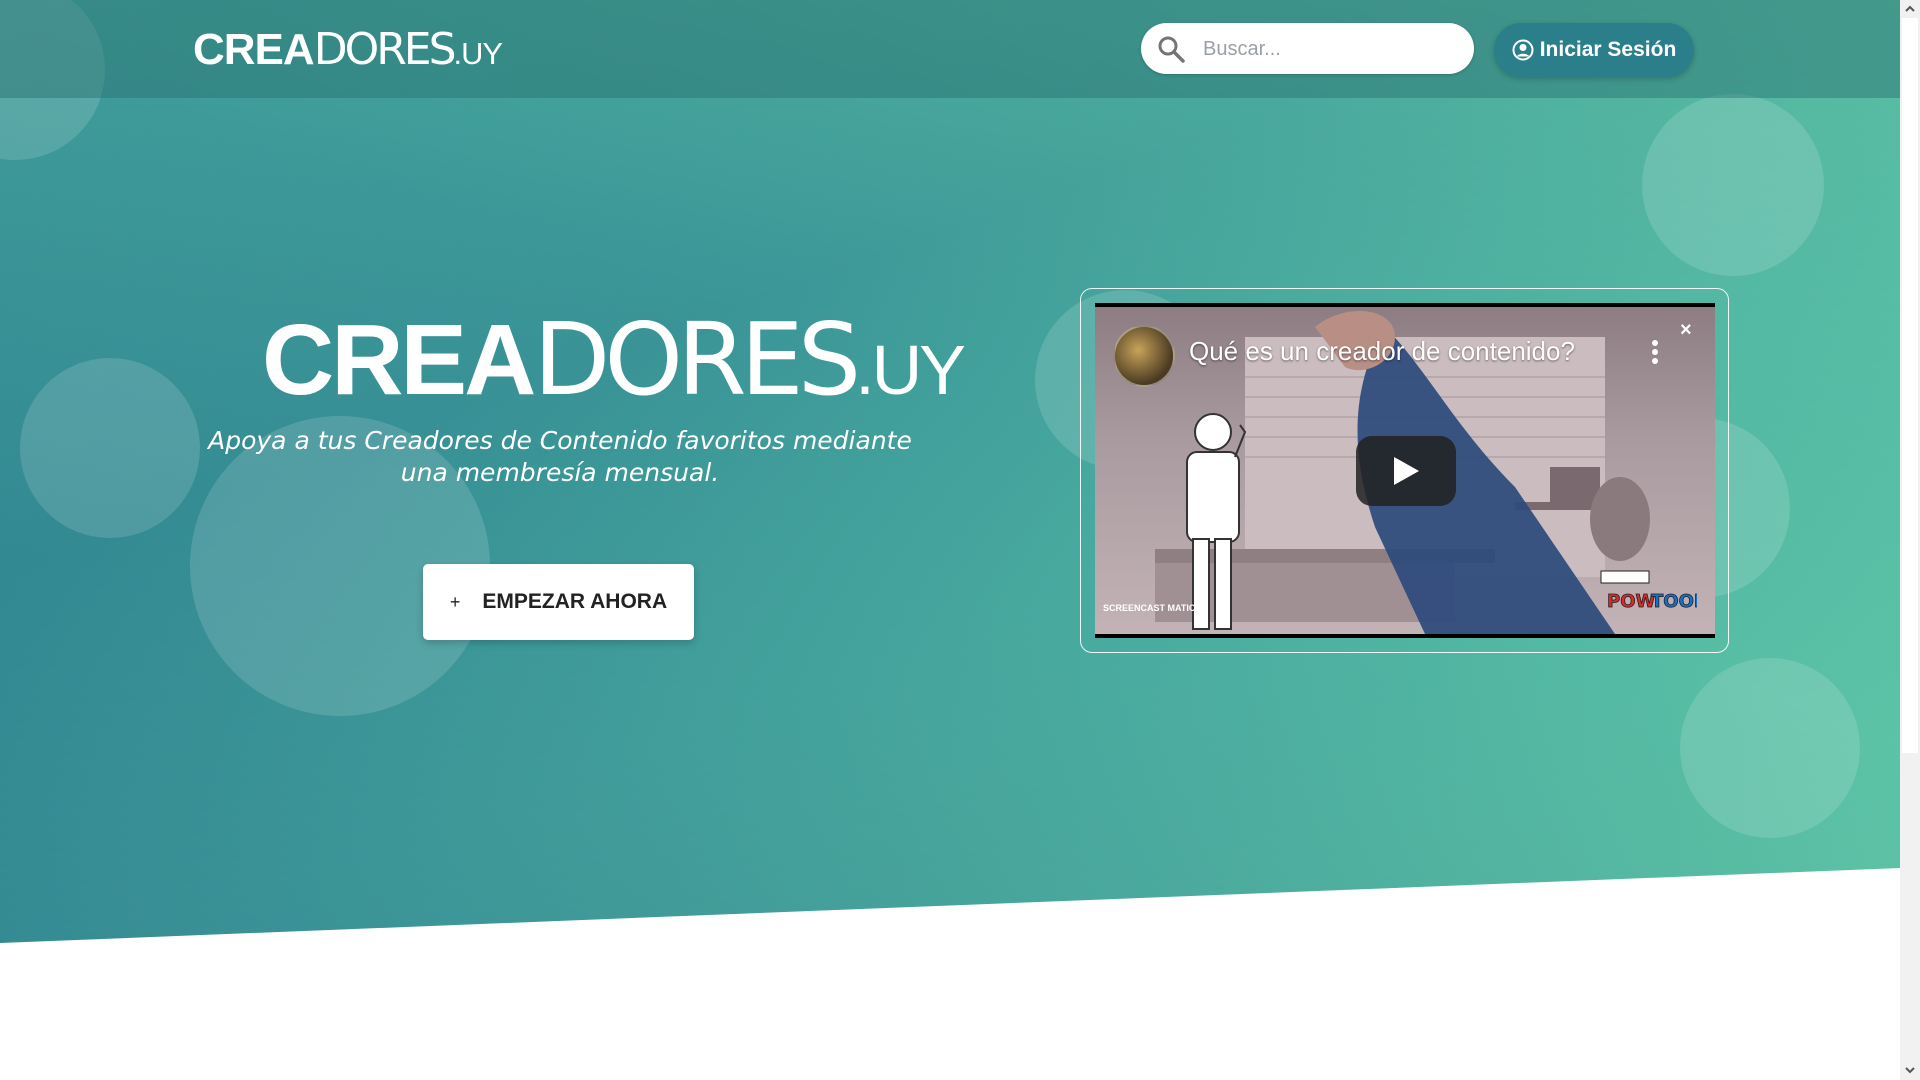 The image size is (1920, 1080). Describe the element at coordinates (1149, 608) in the screenshot. I see `screencast-watermark: SCREENCAST MATIC` at that location.